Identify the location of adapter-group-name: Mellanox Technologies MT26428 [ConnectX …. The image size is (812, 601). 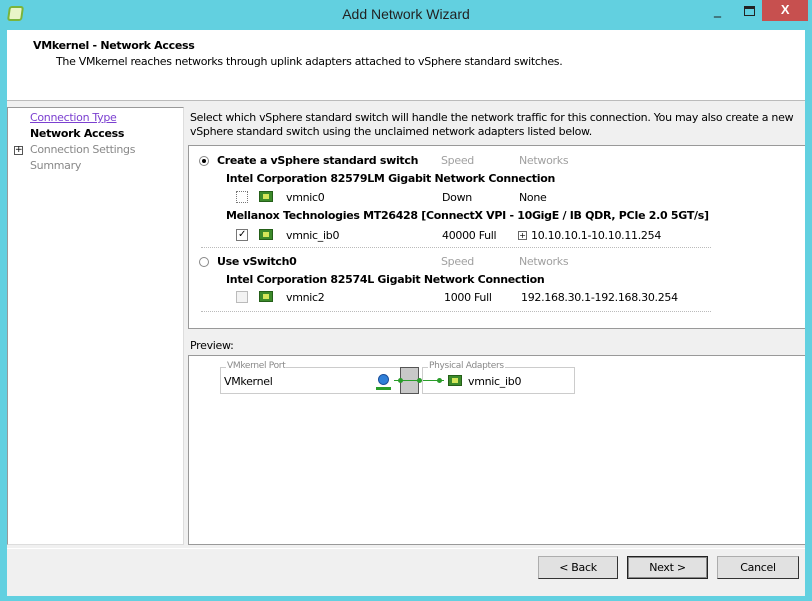
(467, 215).